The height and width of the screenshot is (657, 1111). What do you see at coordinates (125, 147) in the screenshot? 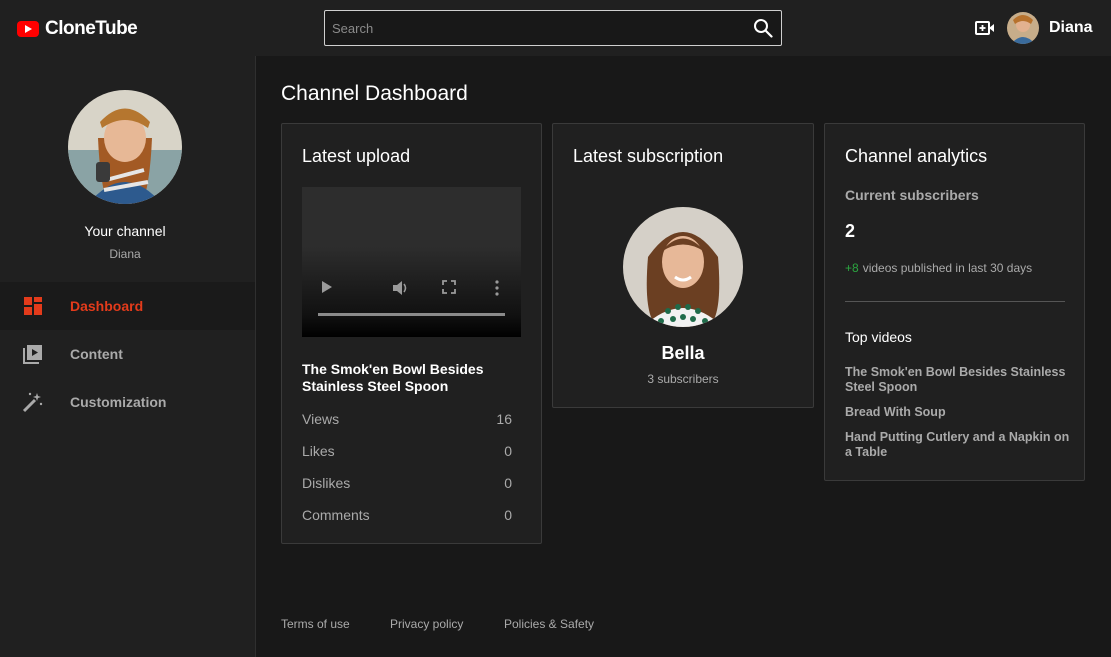
I see `channel-avatar` at bounding box center [125, 147].